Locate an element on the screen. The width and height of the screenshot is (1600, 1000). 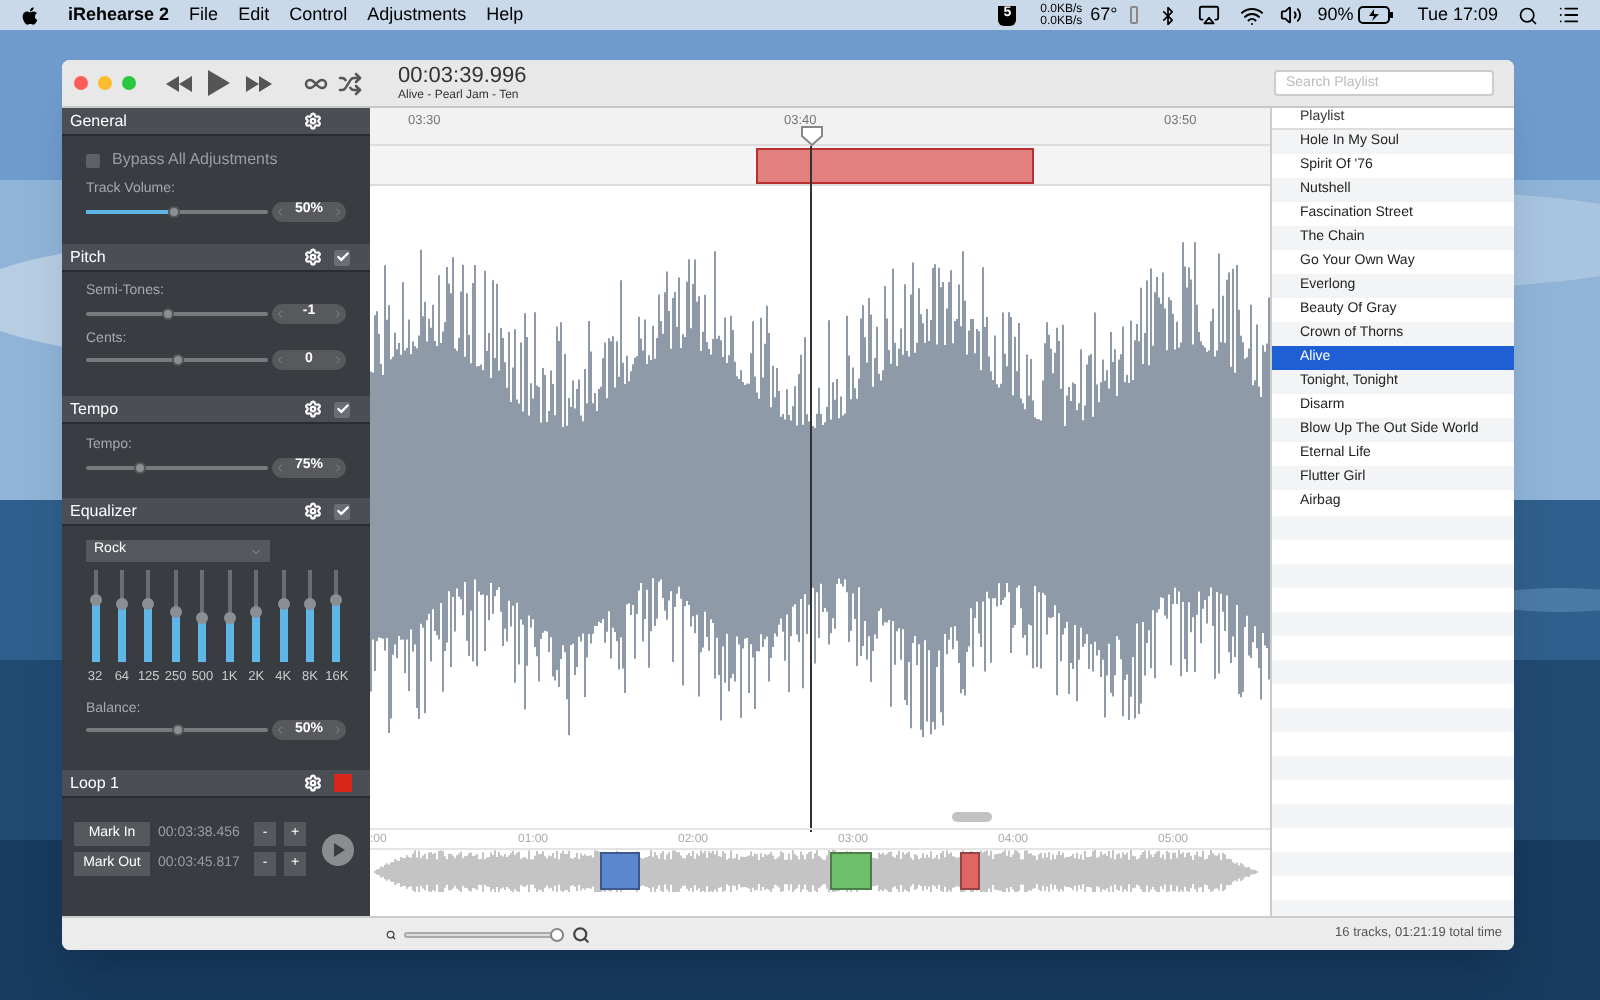
loop-region is located at coordinates (895, 166).